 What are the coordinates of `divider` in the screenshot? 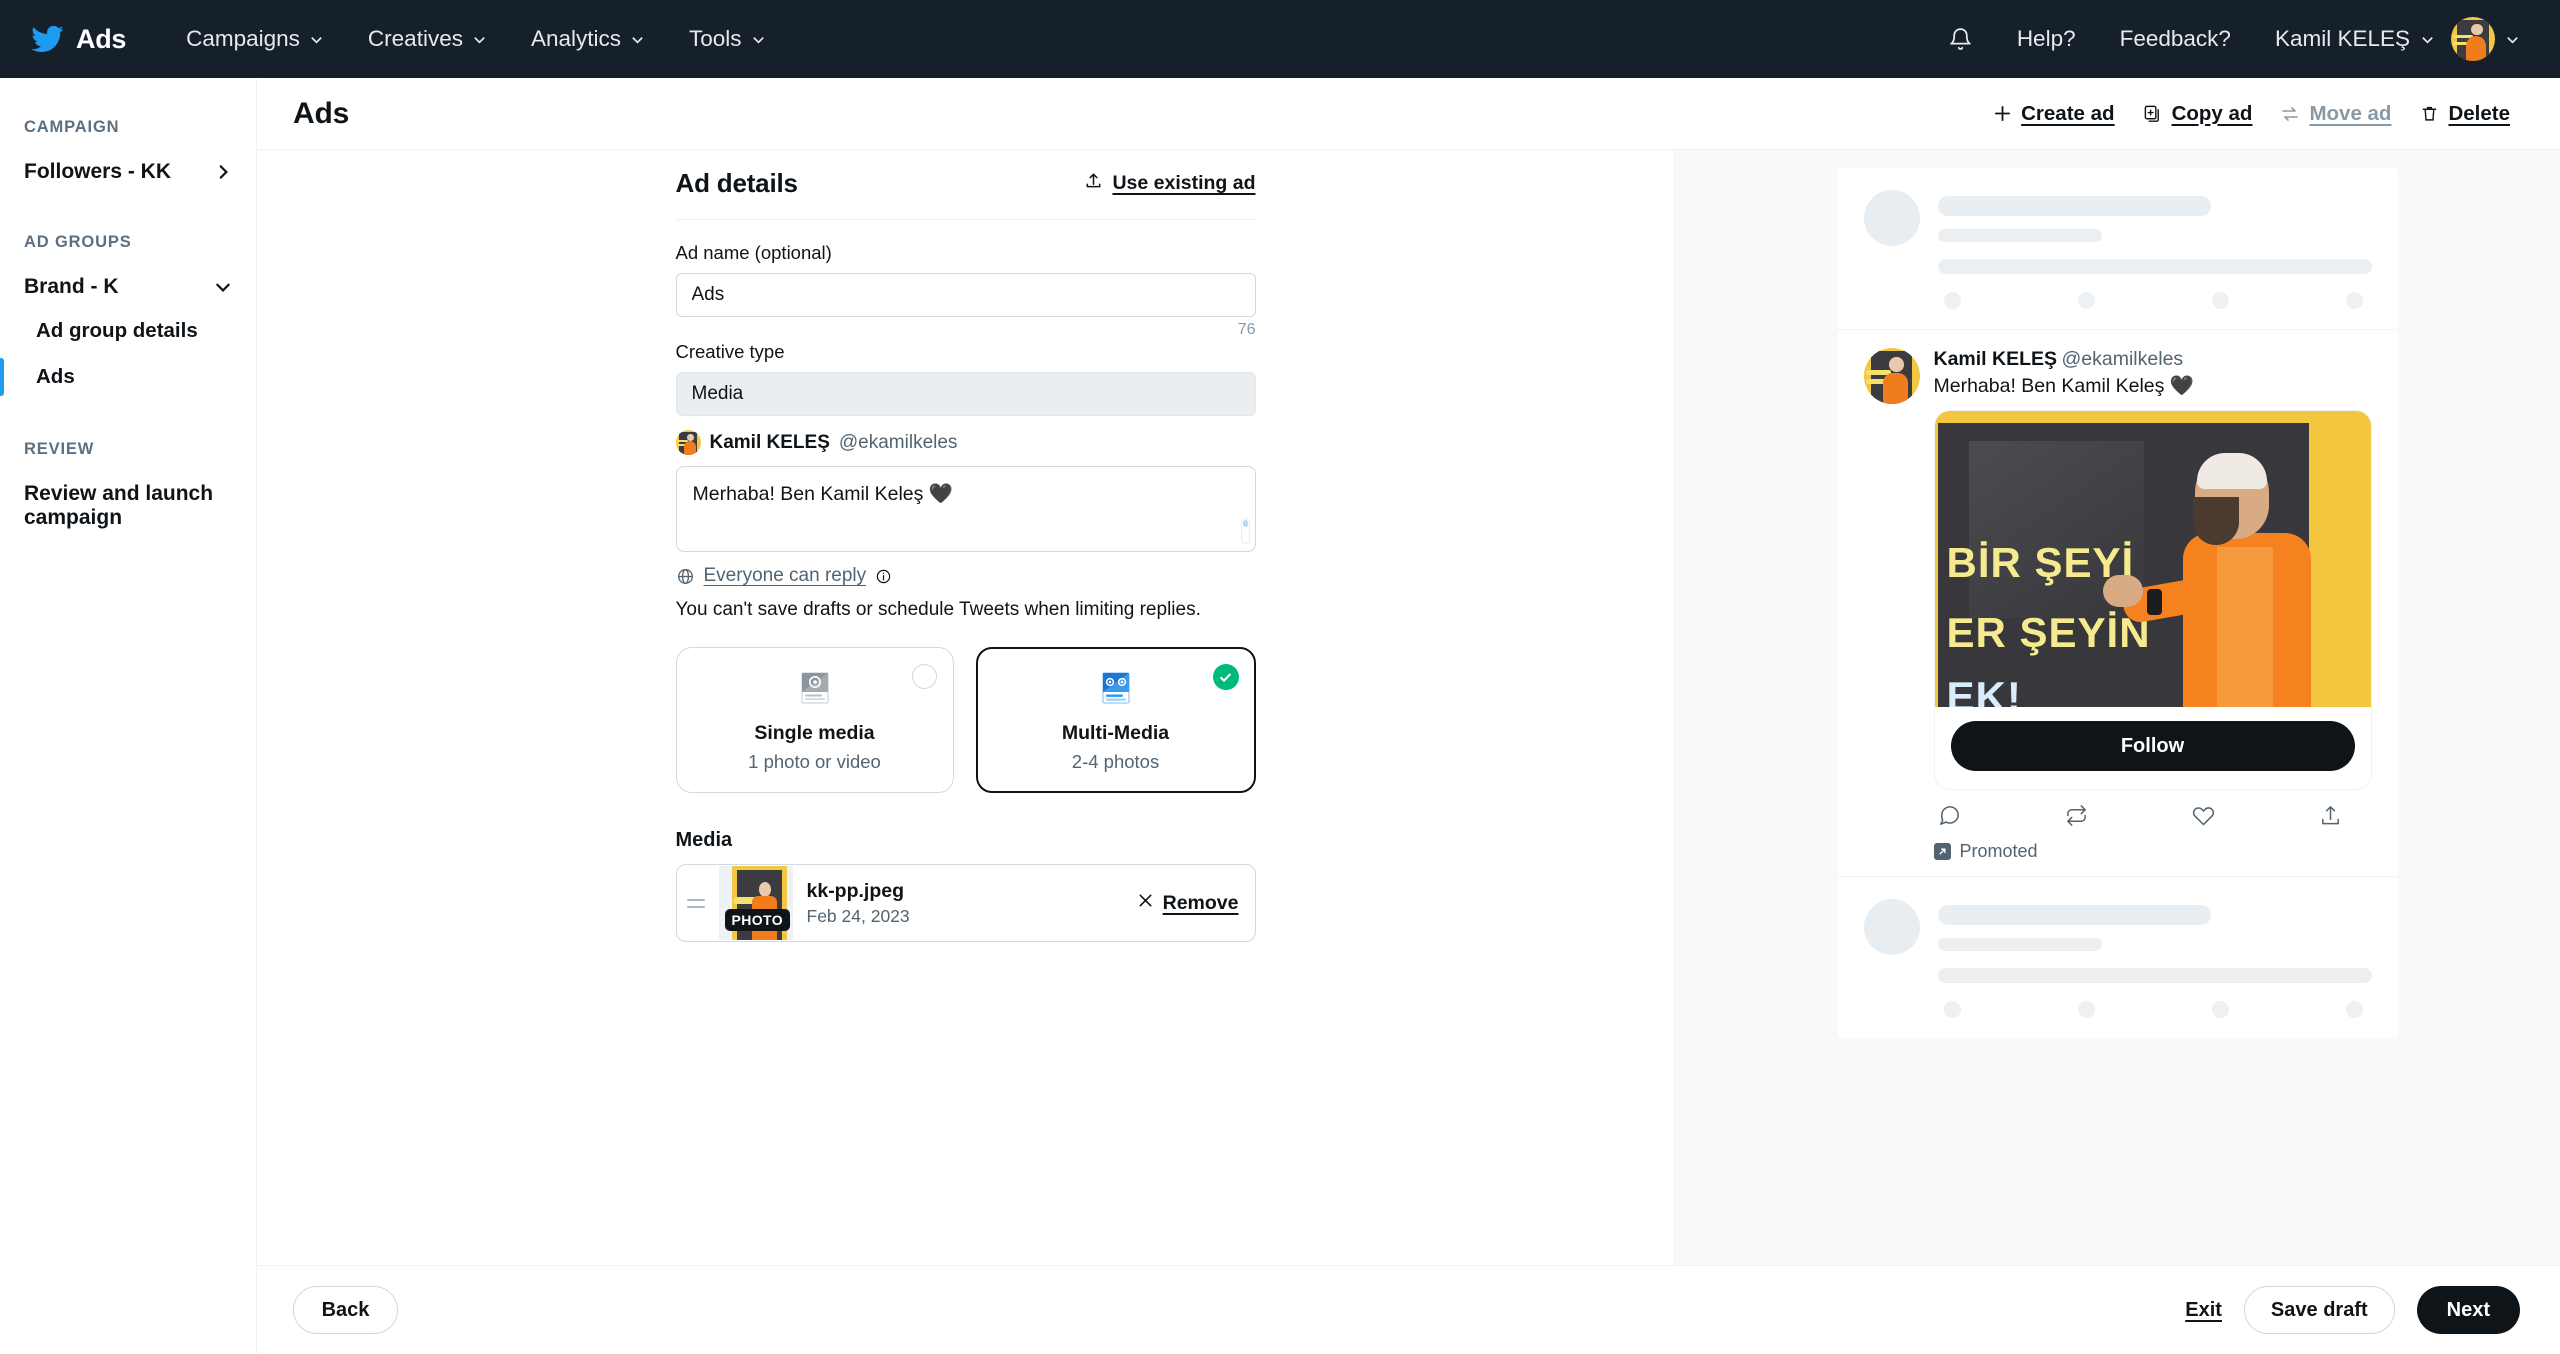 It's located at (965, 219).